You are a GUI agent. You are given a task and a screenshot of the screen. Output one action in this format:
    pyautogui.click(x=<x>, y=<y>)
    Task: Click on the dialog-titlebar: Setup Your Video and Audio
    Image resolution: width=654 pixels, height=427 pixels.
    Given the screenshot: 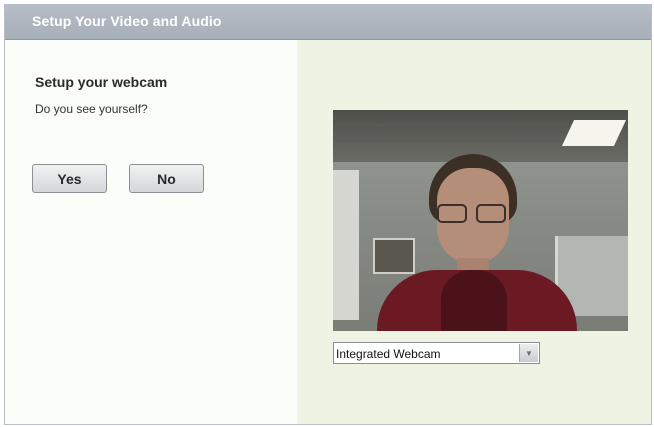 What is the action you would take?
    pyautogui.click(x=328, y=22)
    